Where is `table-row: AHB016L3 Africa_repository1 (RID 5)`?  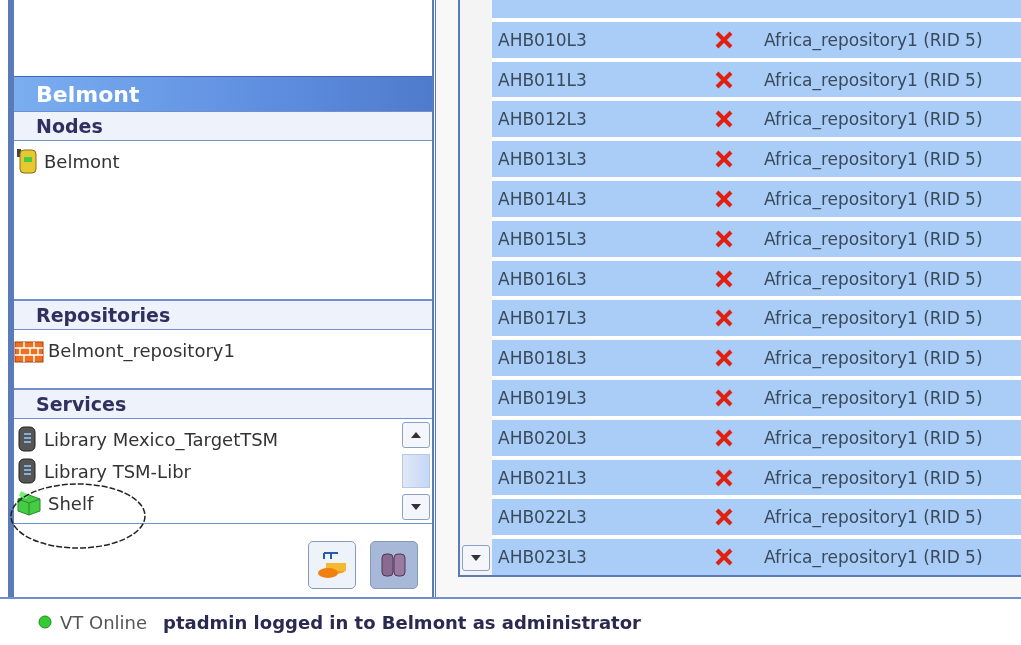
table-row: AHB016L3 Africa_repository1 (RID 5) is located at coordinates (756, 278).